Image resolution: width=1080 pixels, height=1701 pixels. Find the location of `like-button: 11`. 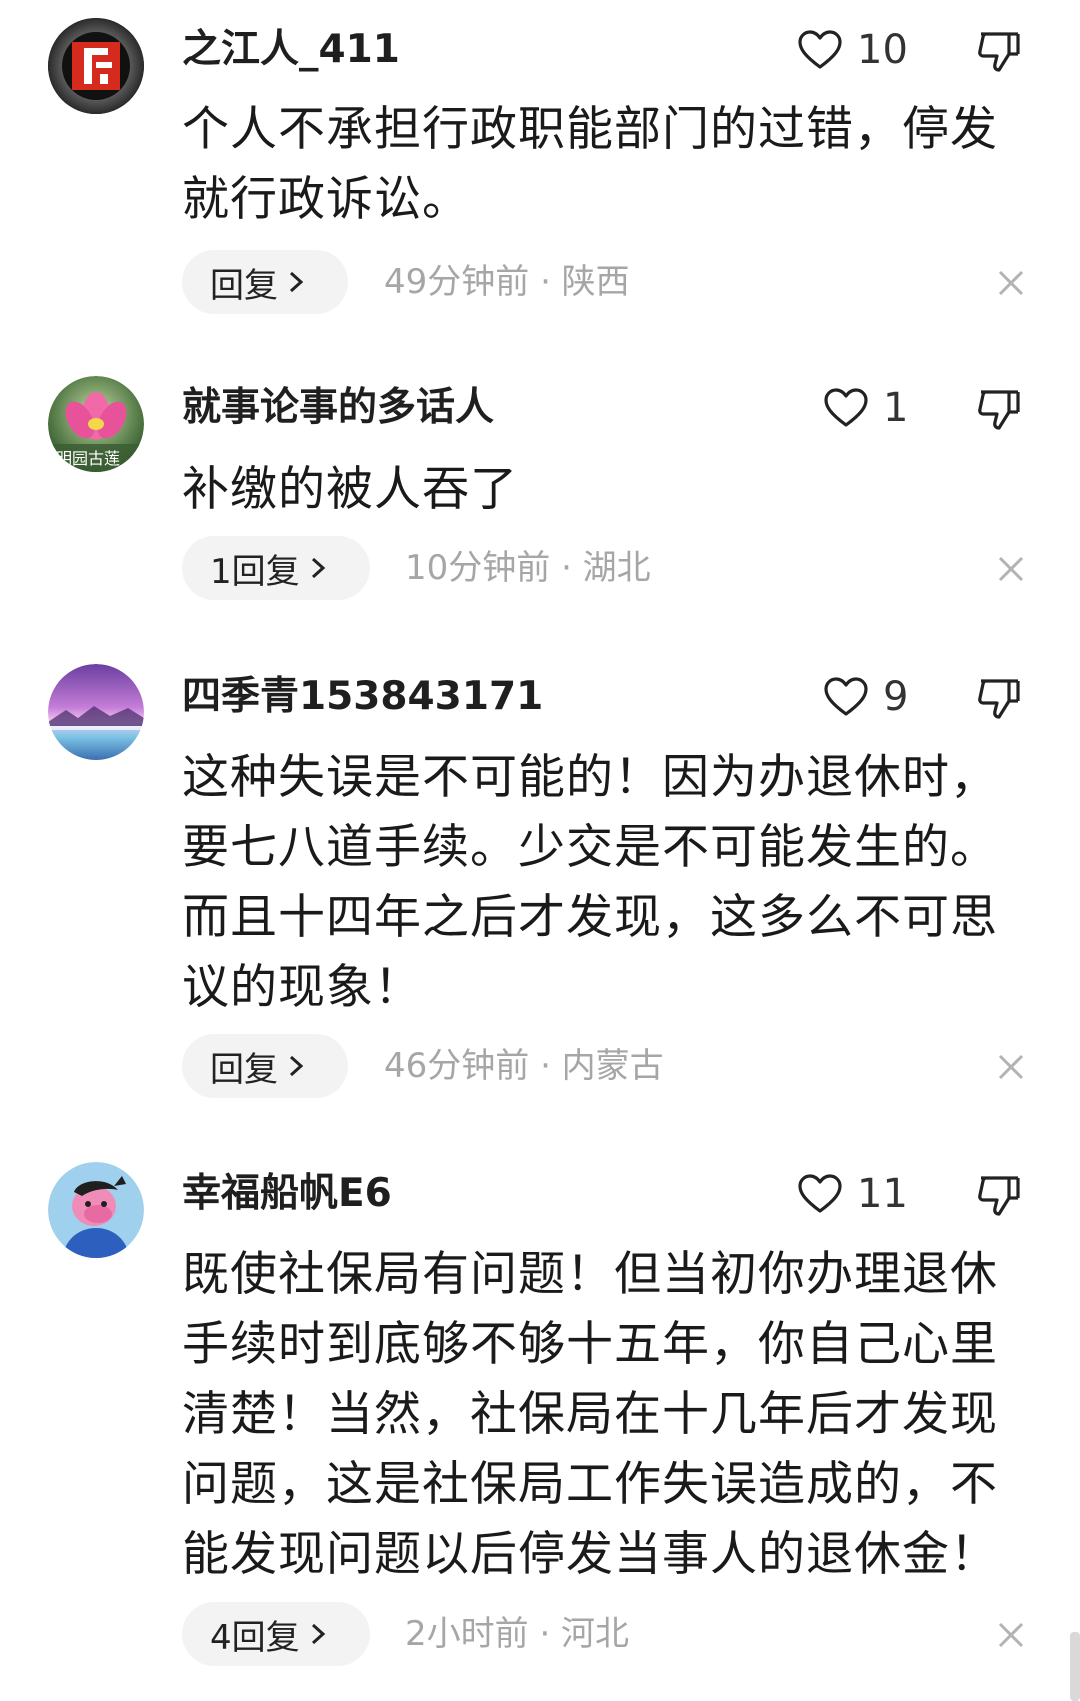

like-button: 11 is located at coordinates (852, 1194).